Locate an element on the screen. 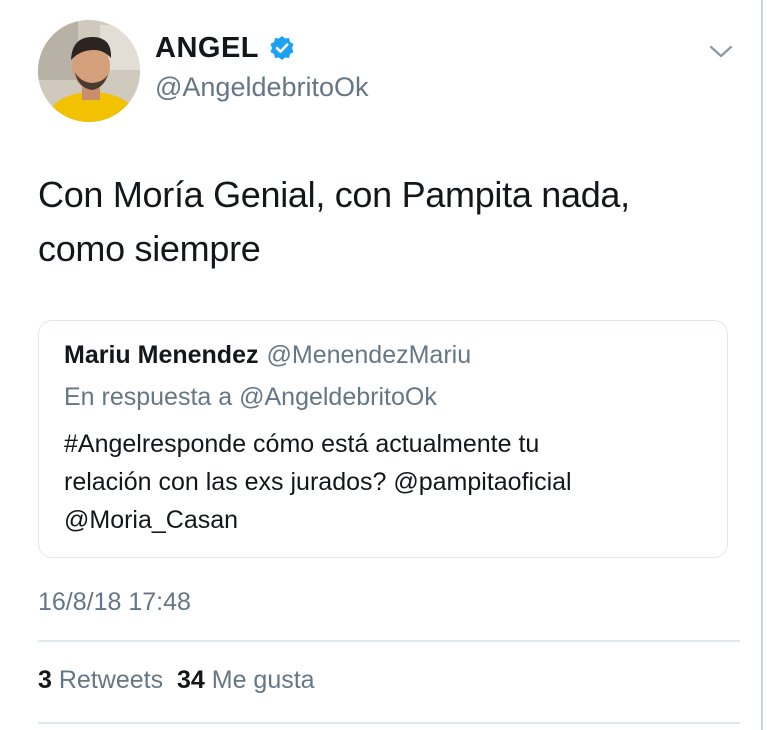 This screenshot has height=730, width=767. quoted-author-name: Mariu Menendez is located at coordinates (161, 355).